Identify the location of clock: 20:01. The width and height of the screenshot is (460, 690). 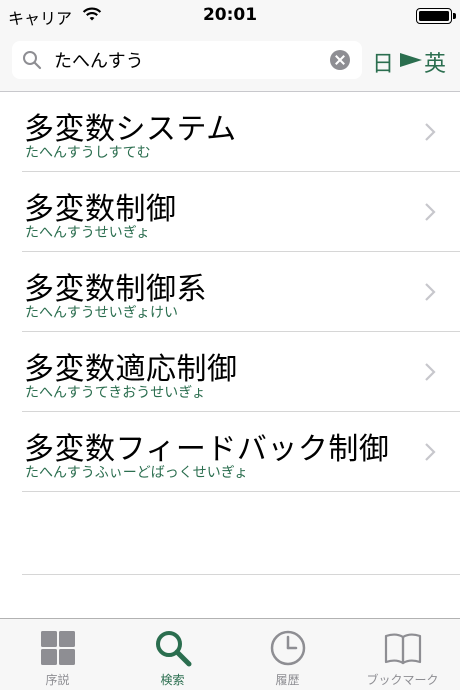
(230, 15).